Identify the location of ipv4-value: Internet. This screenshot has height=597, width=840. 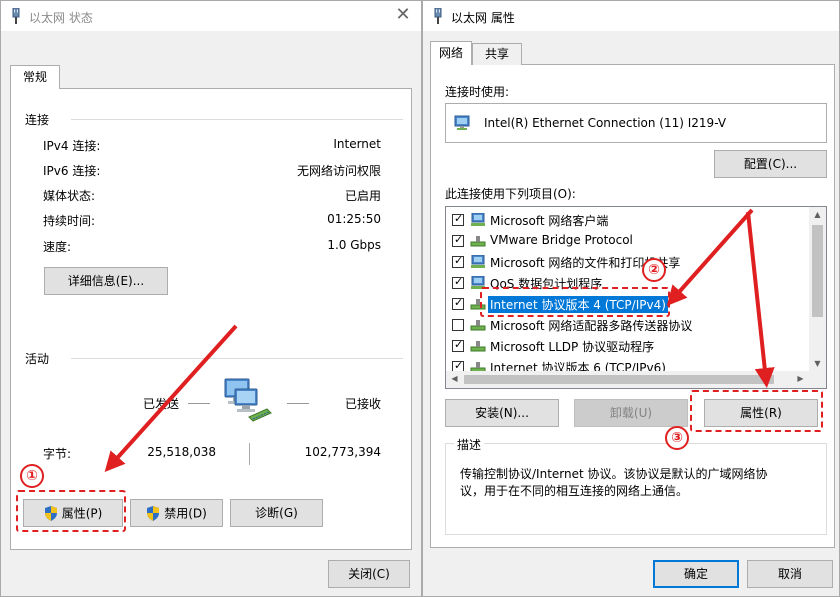
(357, 144).